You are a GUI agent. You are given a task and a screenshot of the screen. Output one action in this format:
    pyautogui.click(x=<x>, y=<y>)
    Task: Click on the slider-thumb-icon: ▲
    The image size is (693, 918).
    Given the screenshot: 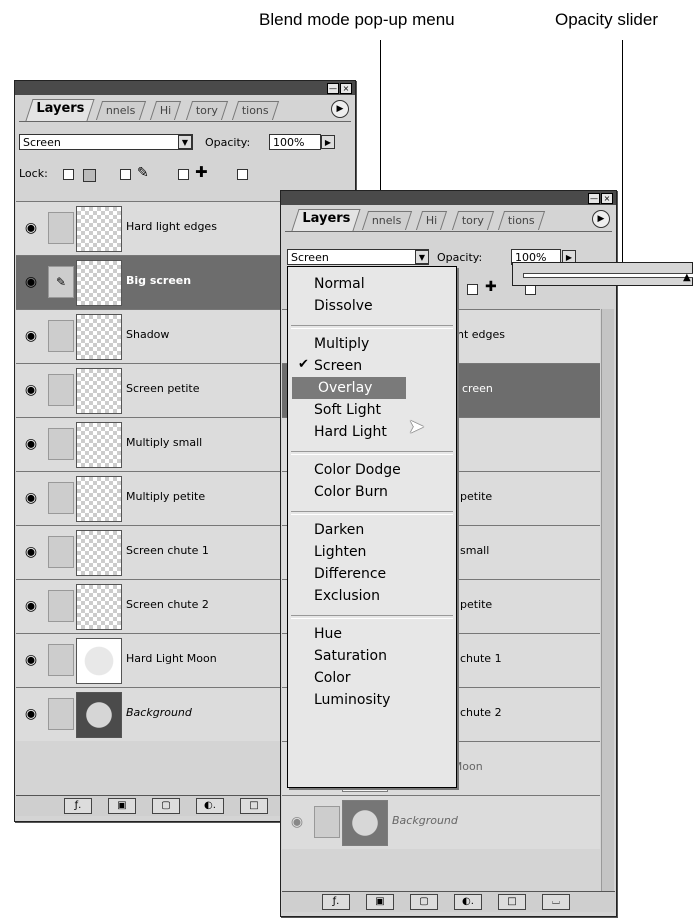 What is the action you would take?
    pyautogui.click(x=687, y=277)
    